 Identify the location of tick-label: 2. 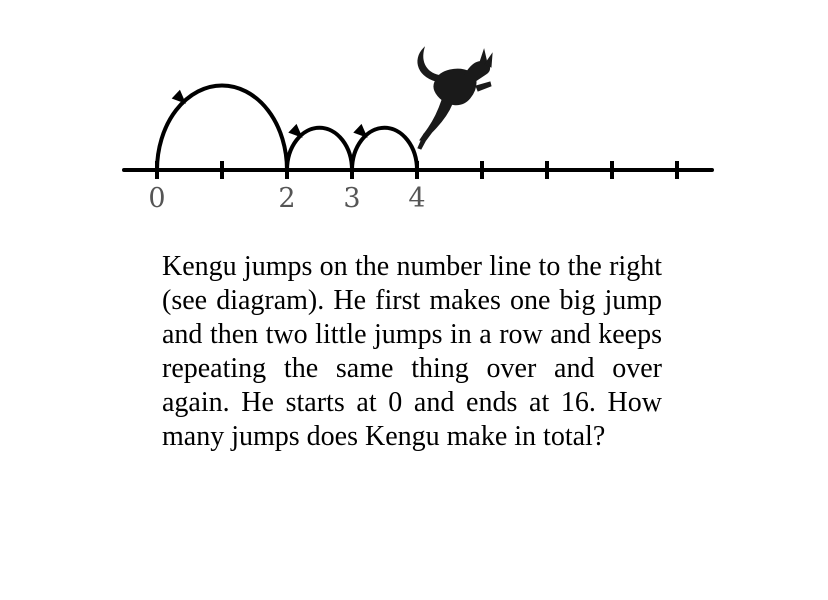
(286, 198).